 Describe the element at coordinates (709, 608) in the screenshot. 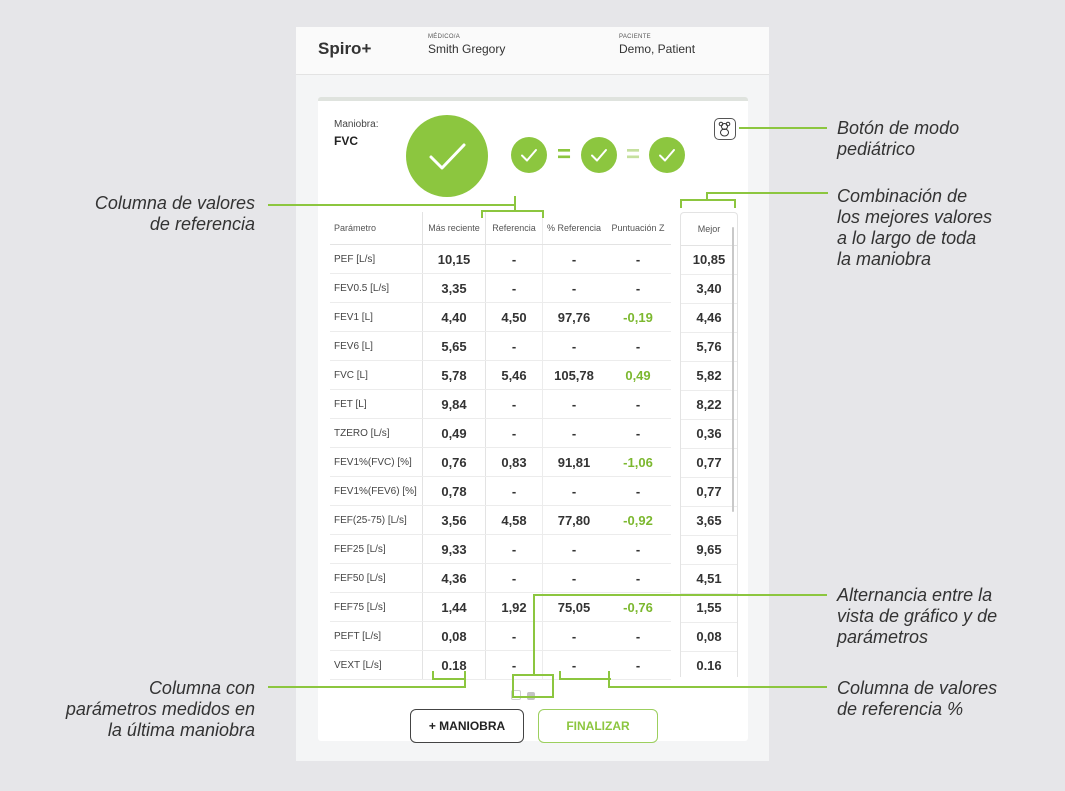

I see `best-value: 1,55` at that location.